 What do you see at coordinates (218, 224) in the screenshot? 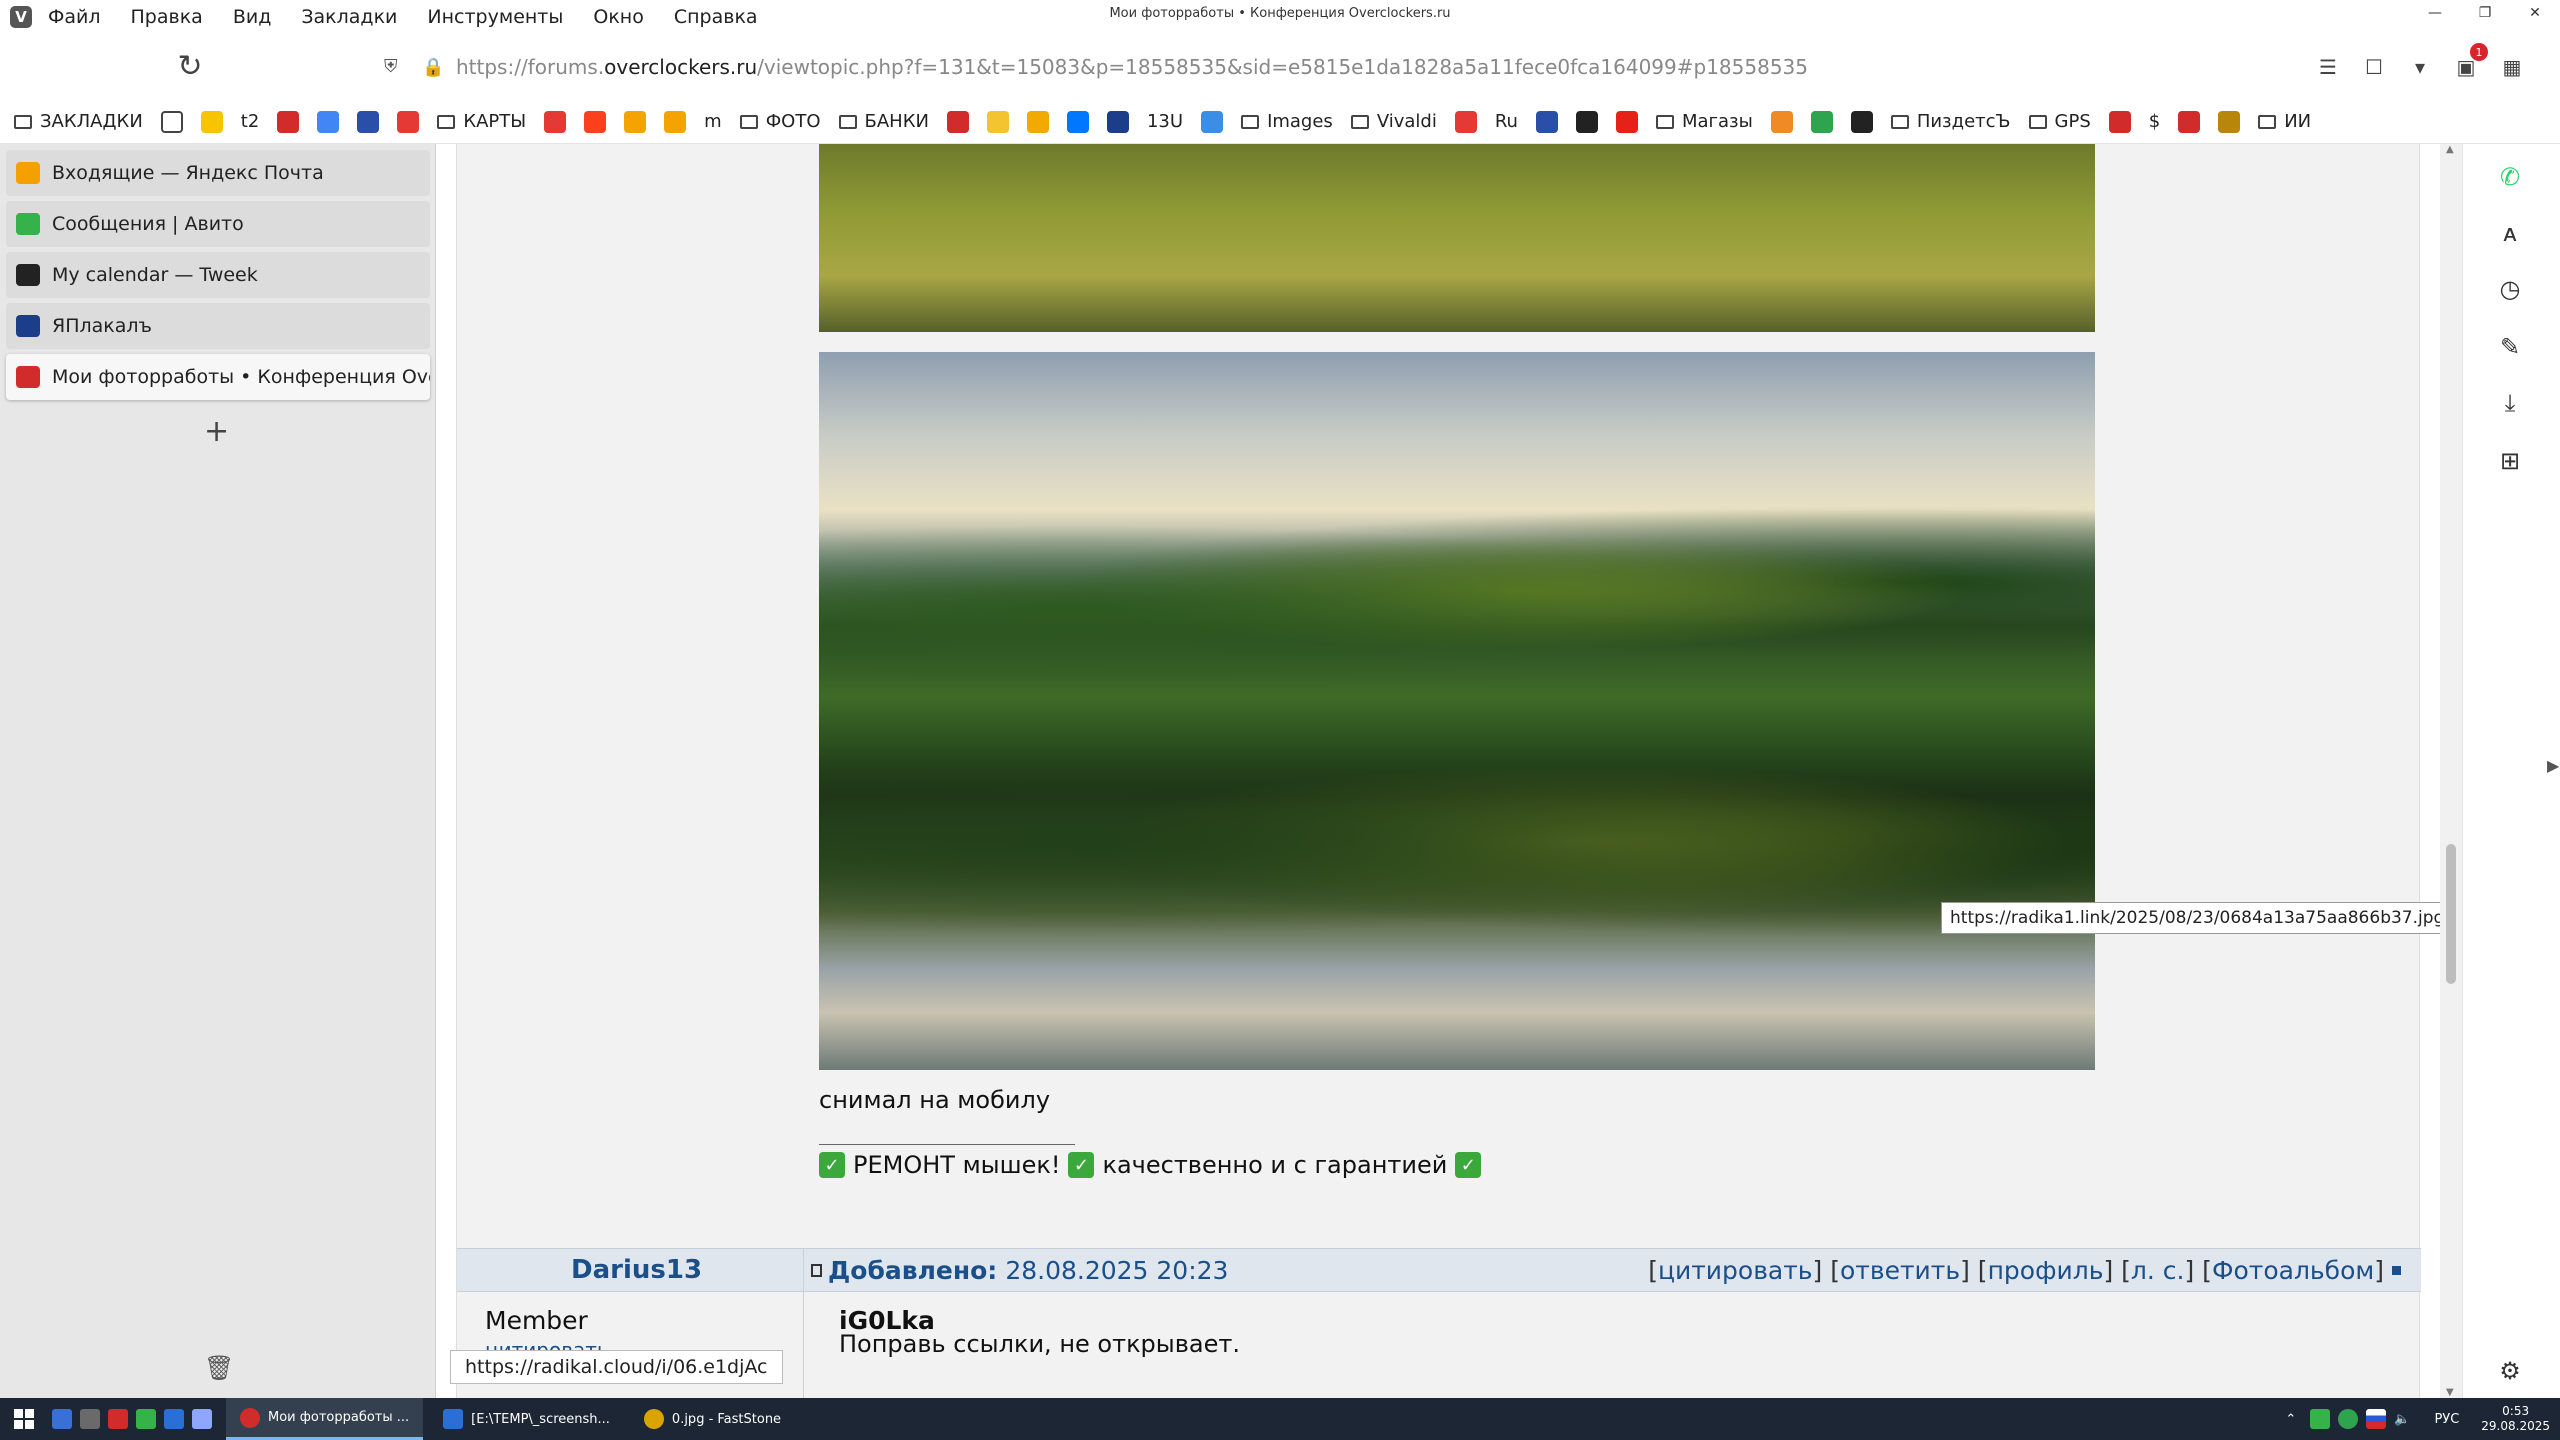
I see `tab-avito: Сообщения | Авито` at bounding box center [218, 224].